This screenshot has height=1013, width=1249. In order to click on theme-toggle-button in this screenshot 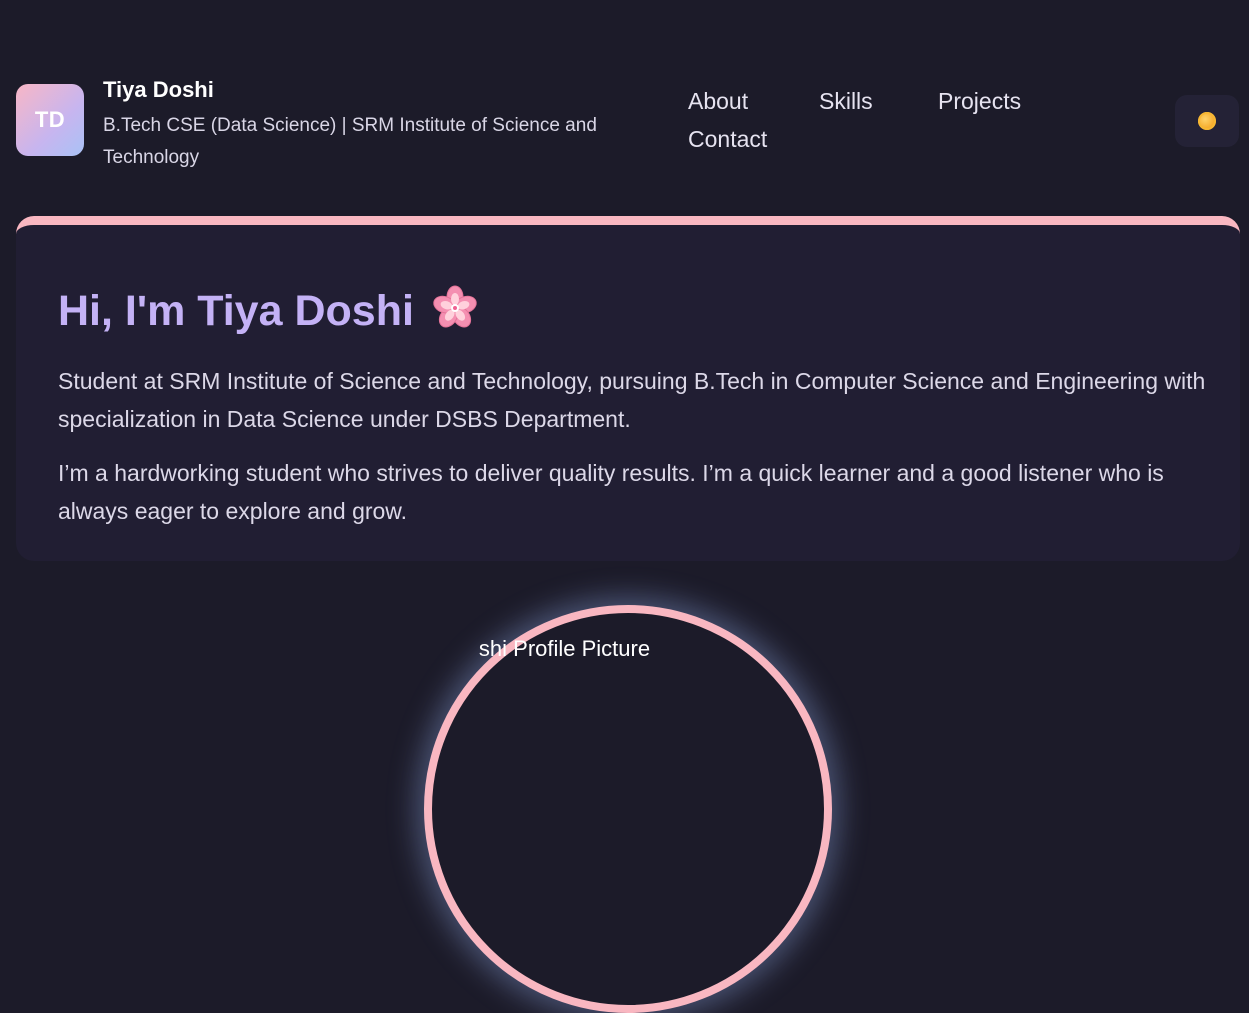, I will do `click(1207, 121)`.